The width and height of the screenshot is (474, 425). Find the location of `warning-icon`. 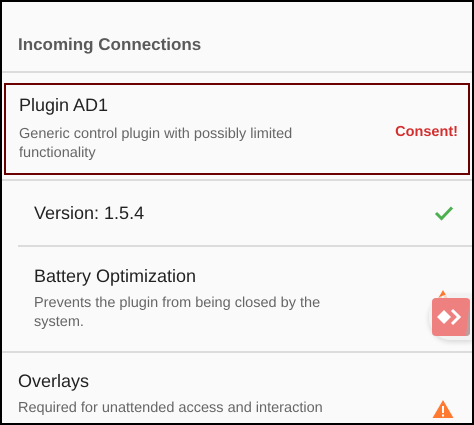

warning-icon is located at coordinates (443, 409).